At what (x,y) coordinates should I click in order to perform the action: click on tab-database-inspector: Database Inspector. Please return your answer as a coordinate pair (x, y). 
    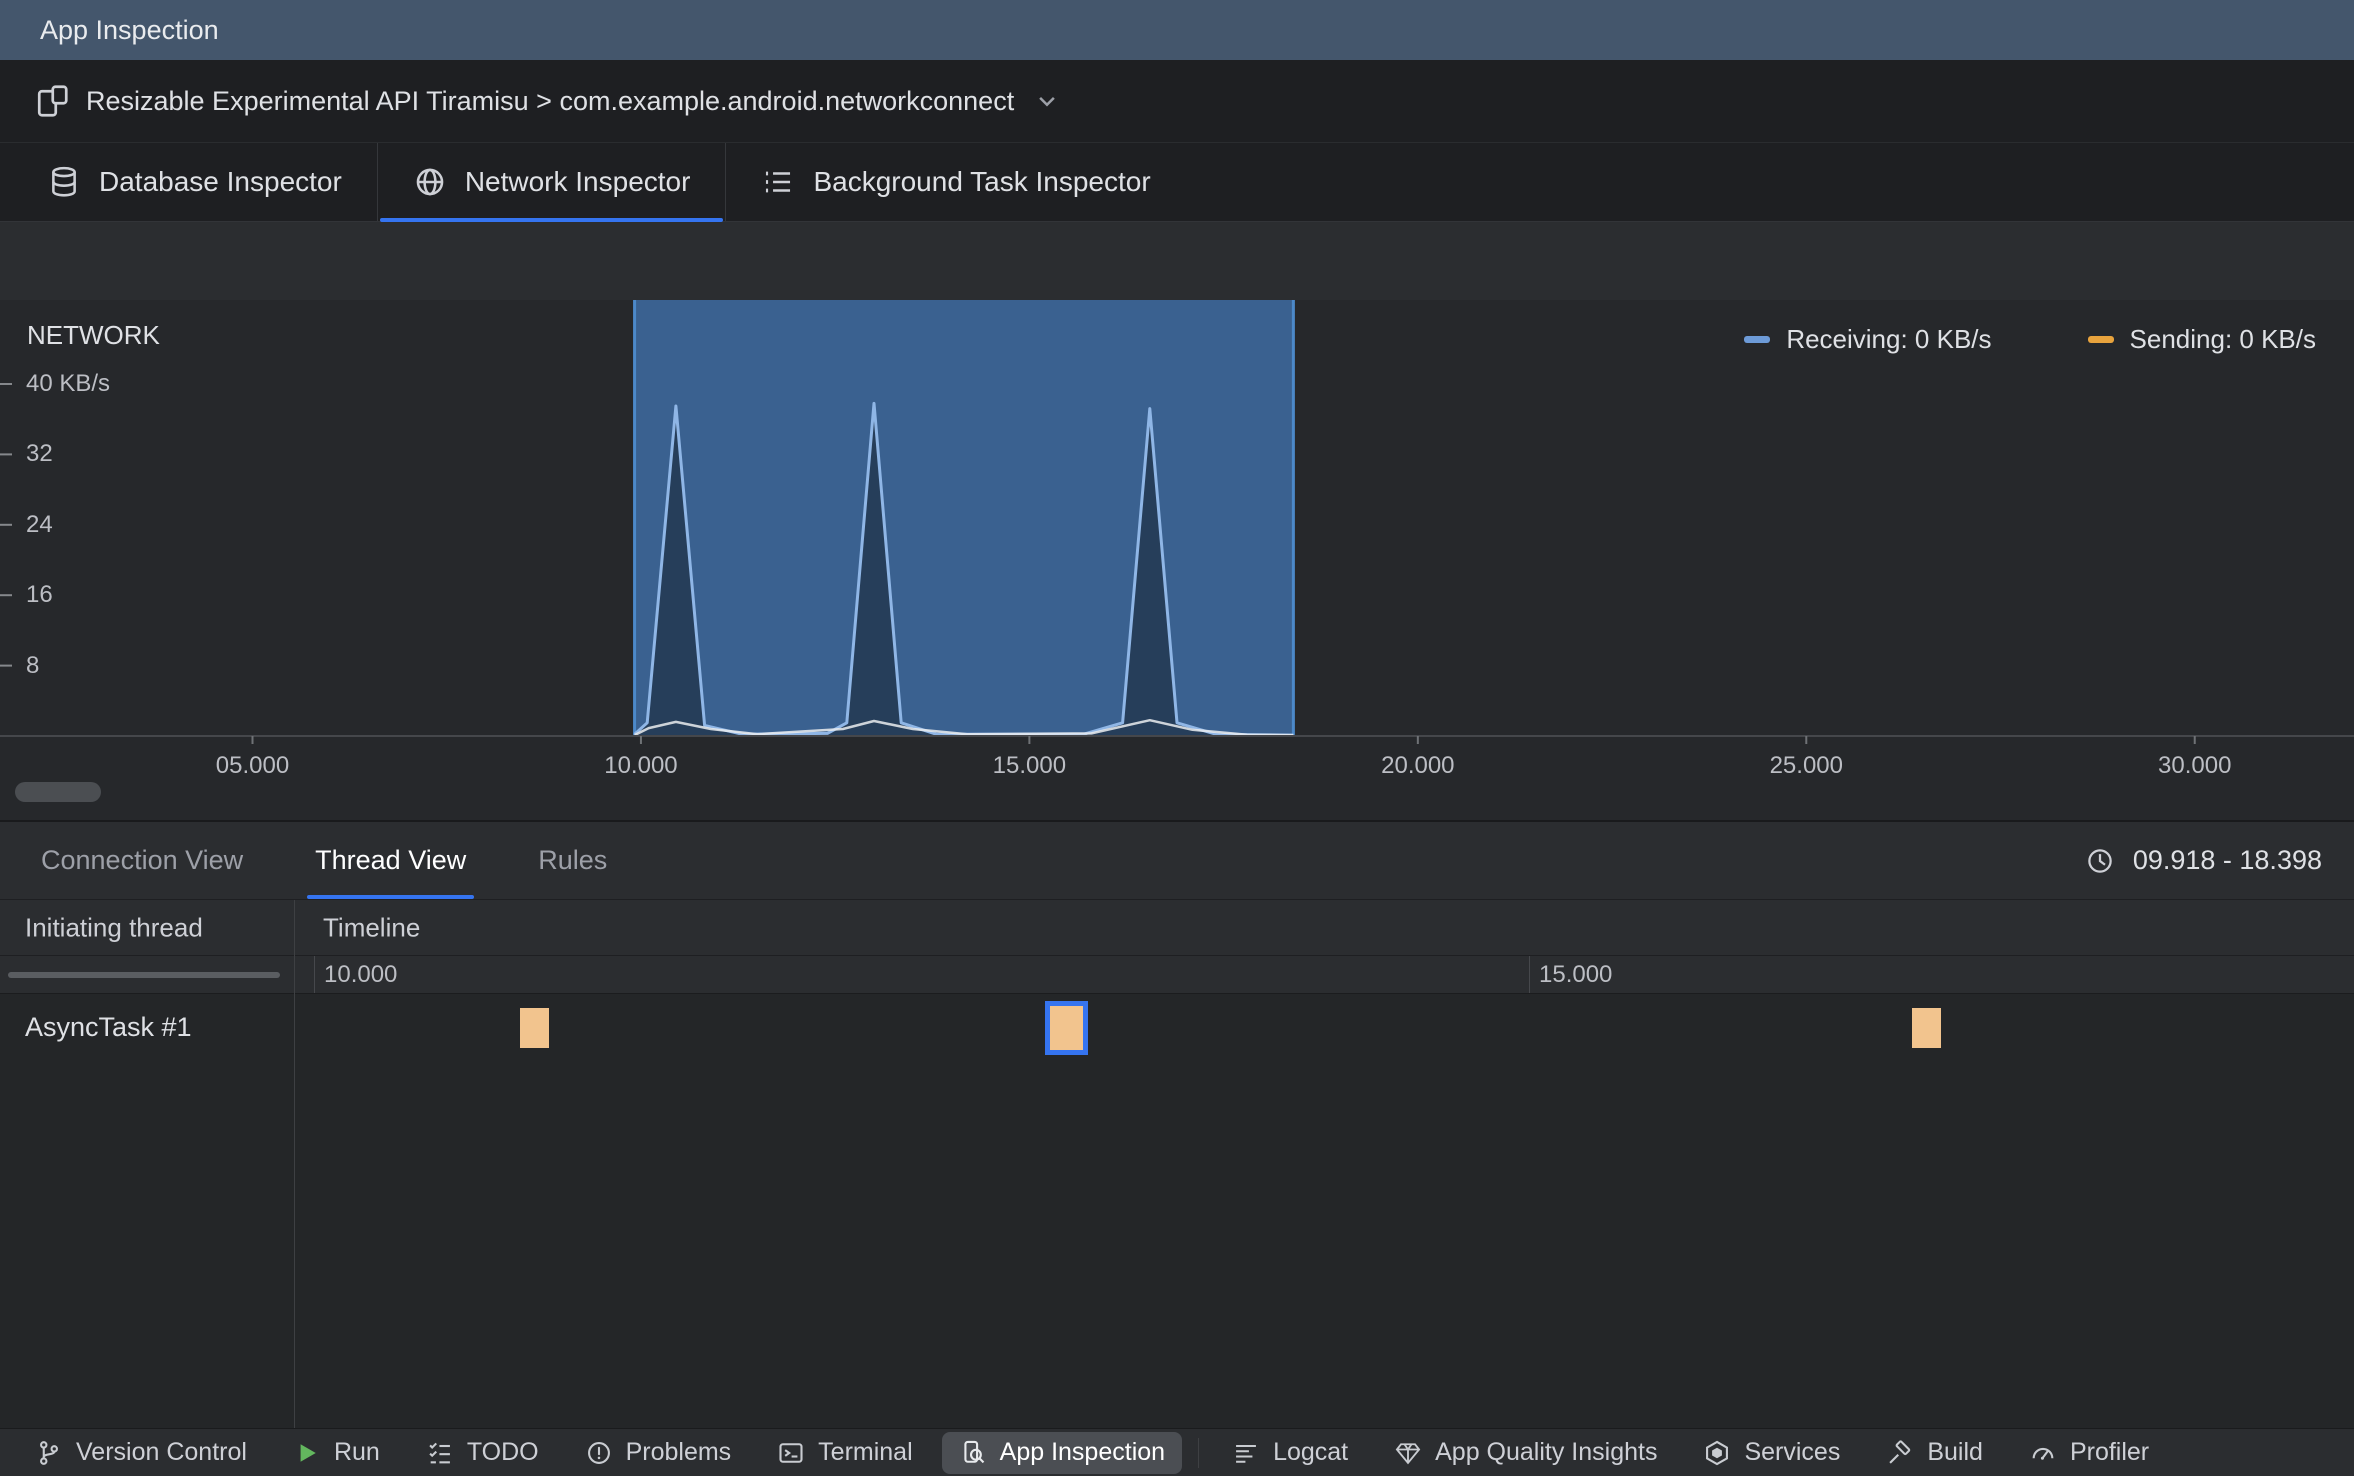
    Looking at the image, I should click on (194, 182).